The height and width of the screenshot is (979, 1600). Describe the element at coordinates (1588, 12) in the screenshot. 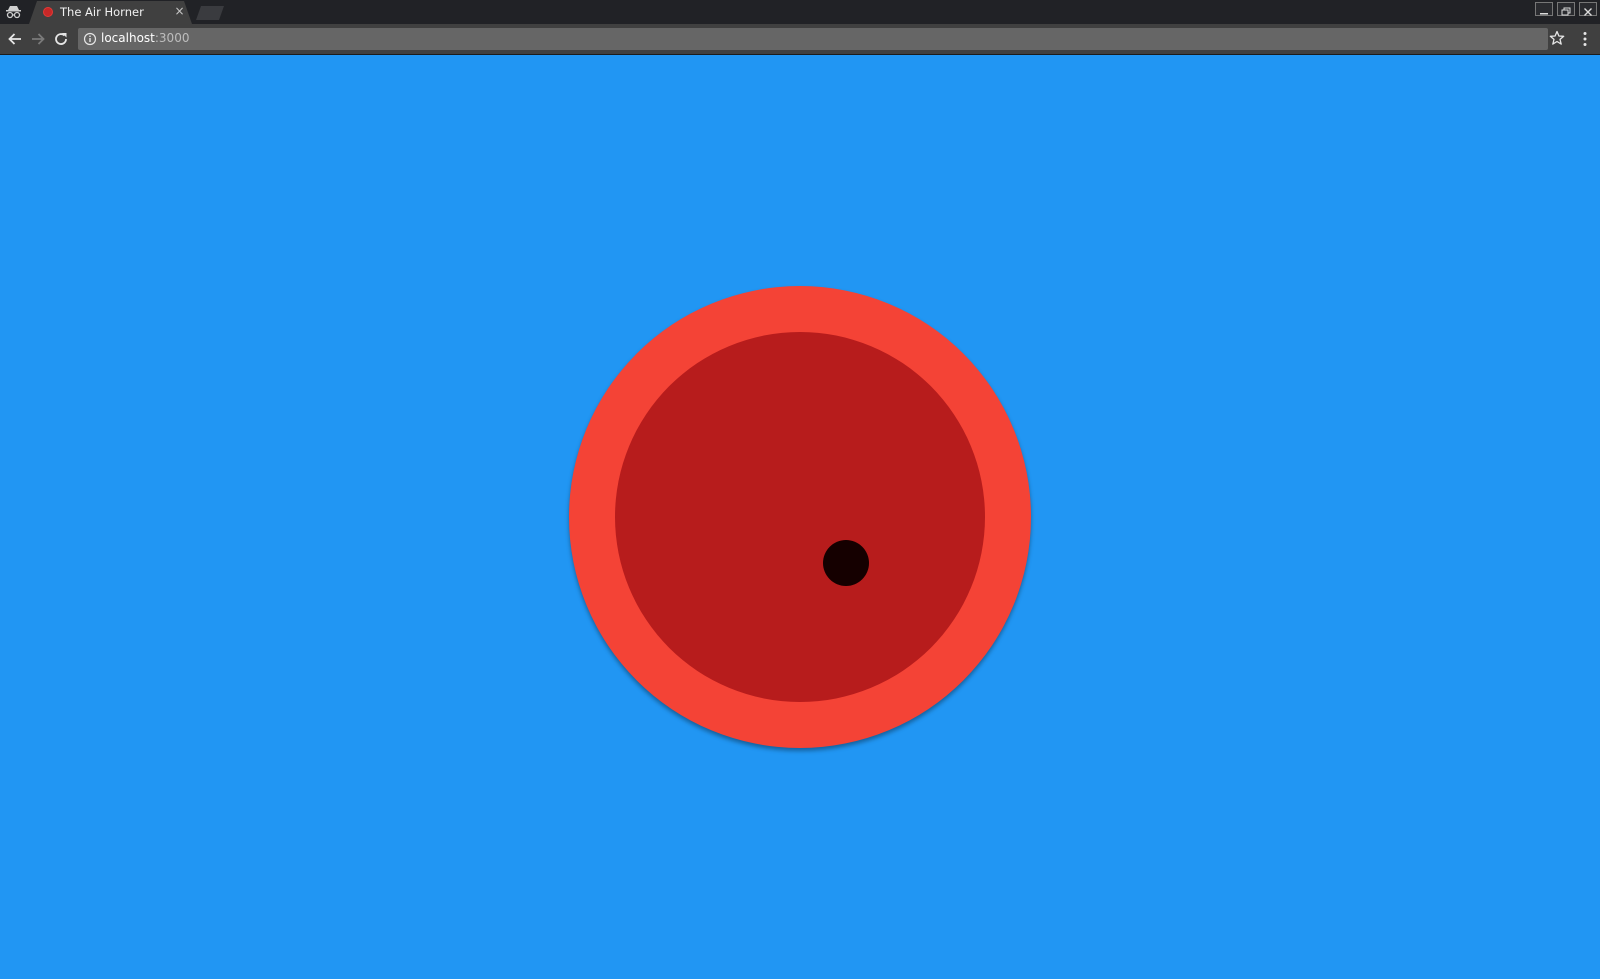

I see `close-icon` at that location.